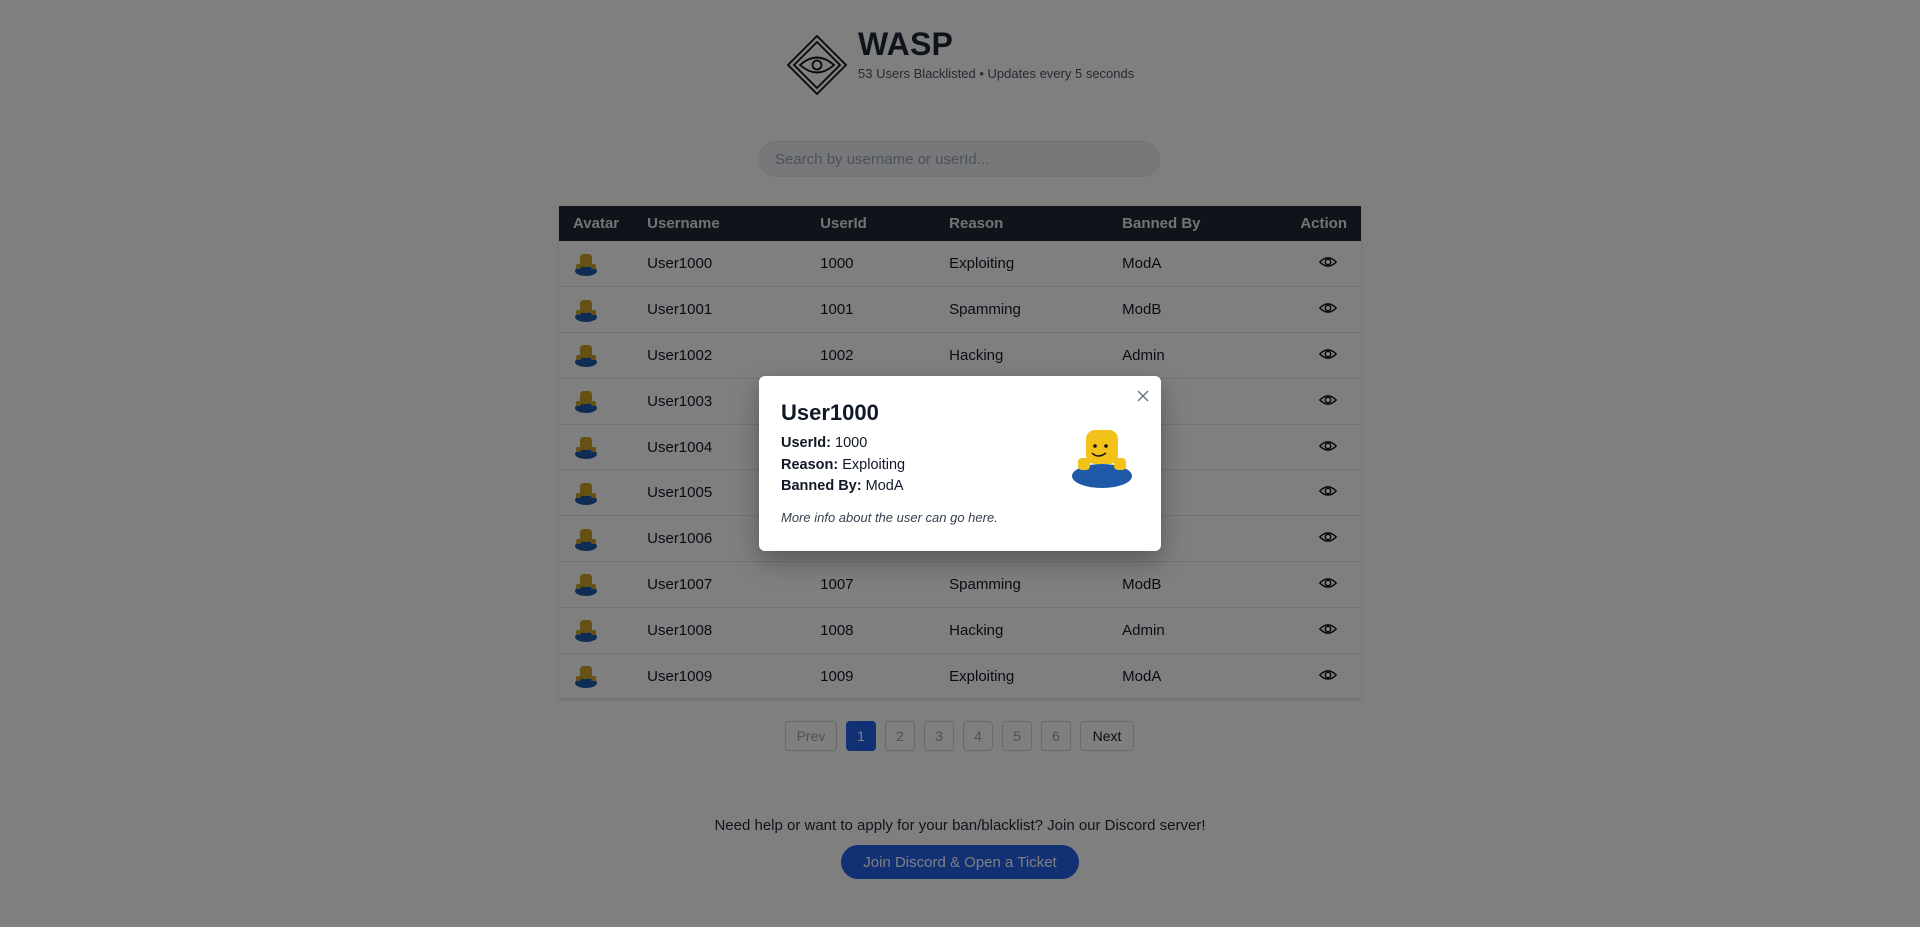 This screenshot has height=927, width=1920. I want to click on modal-reason-label: Reason:, so click(810, 464).